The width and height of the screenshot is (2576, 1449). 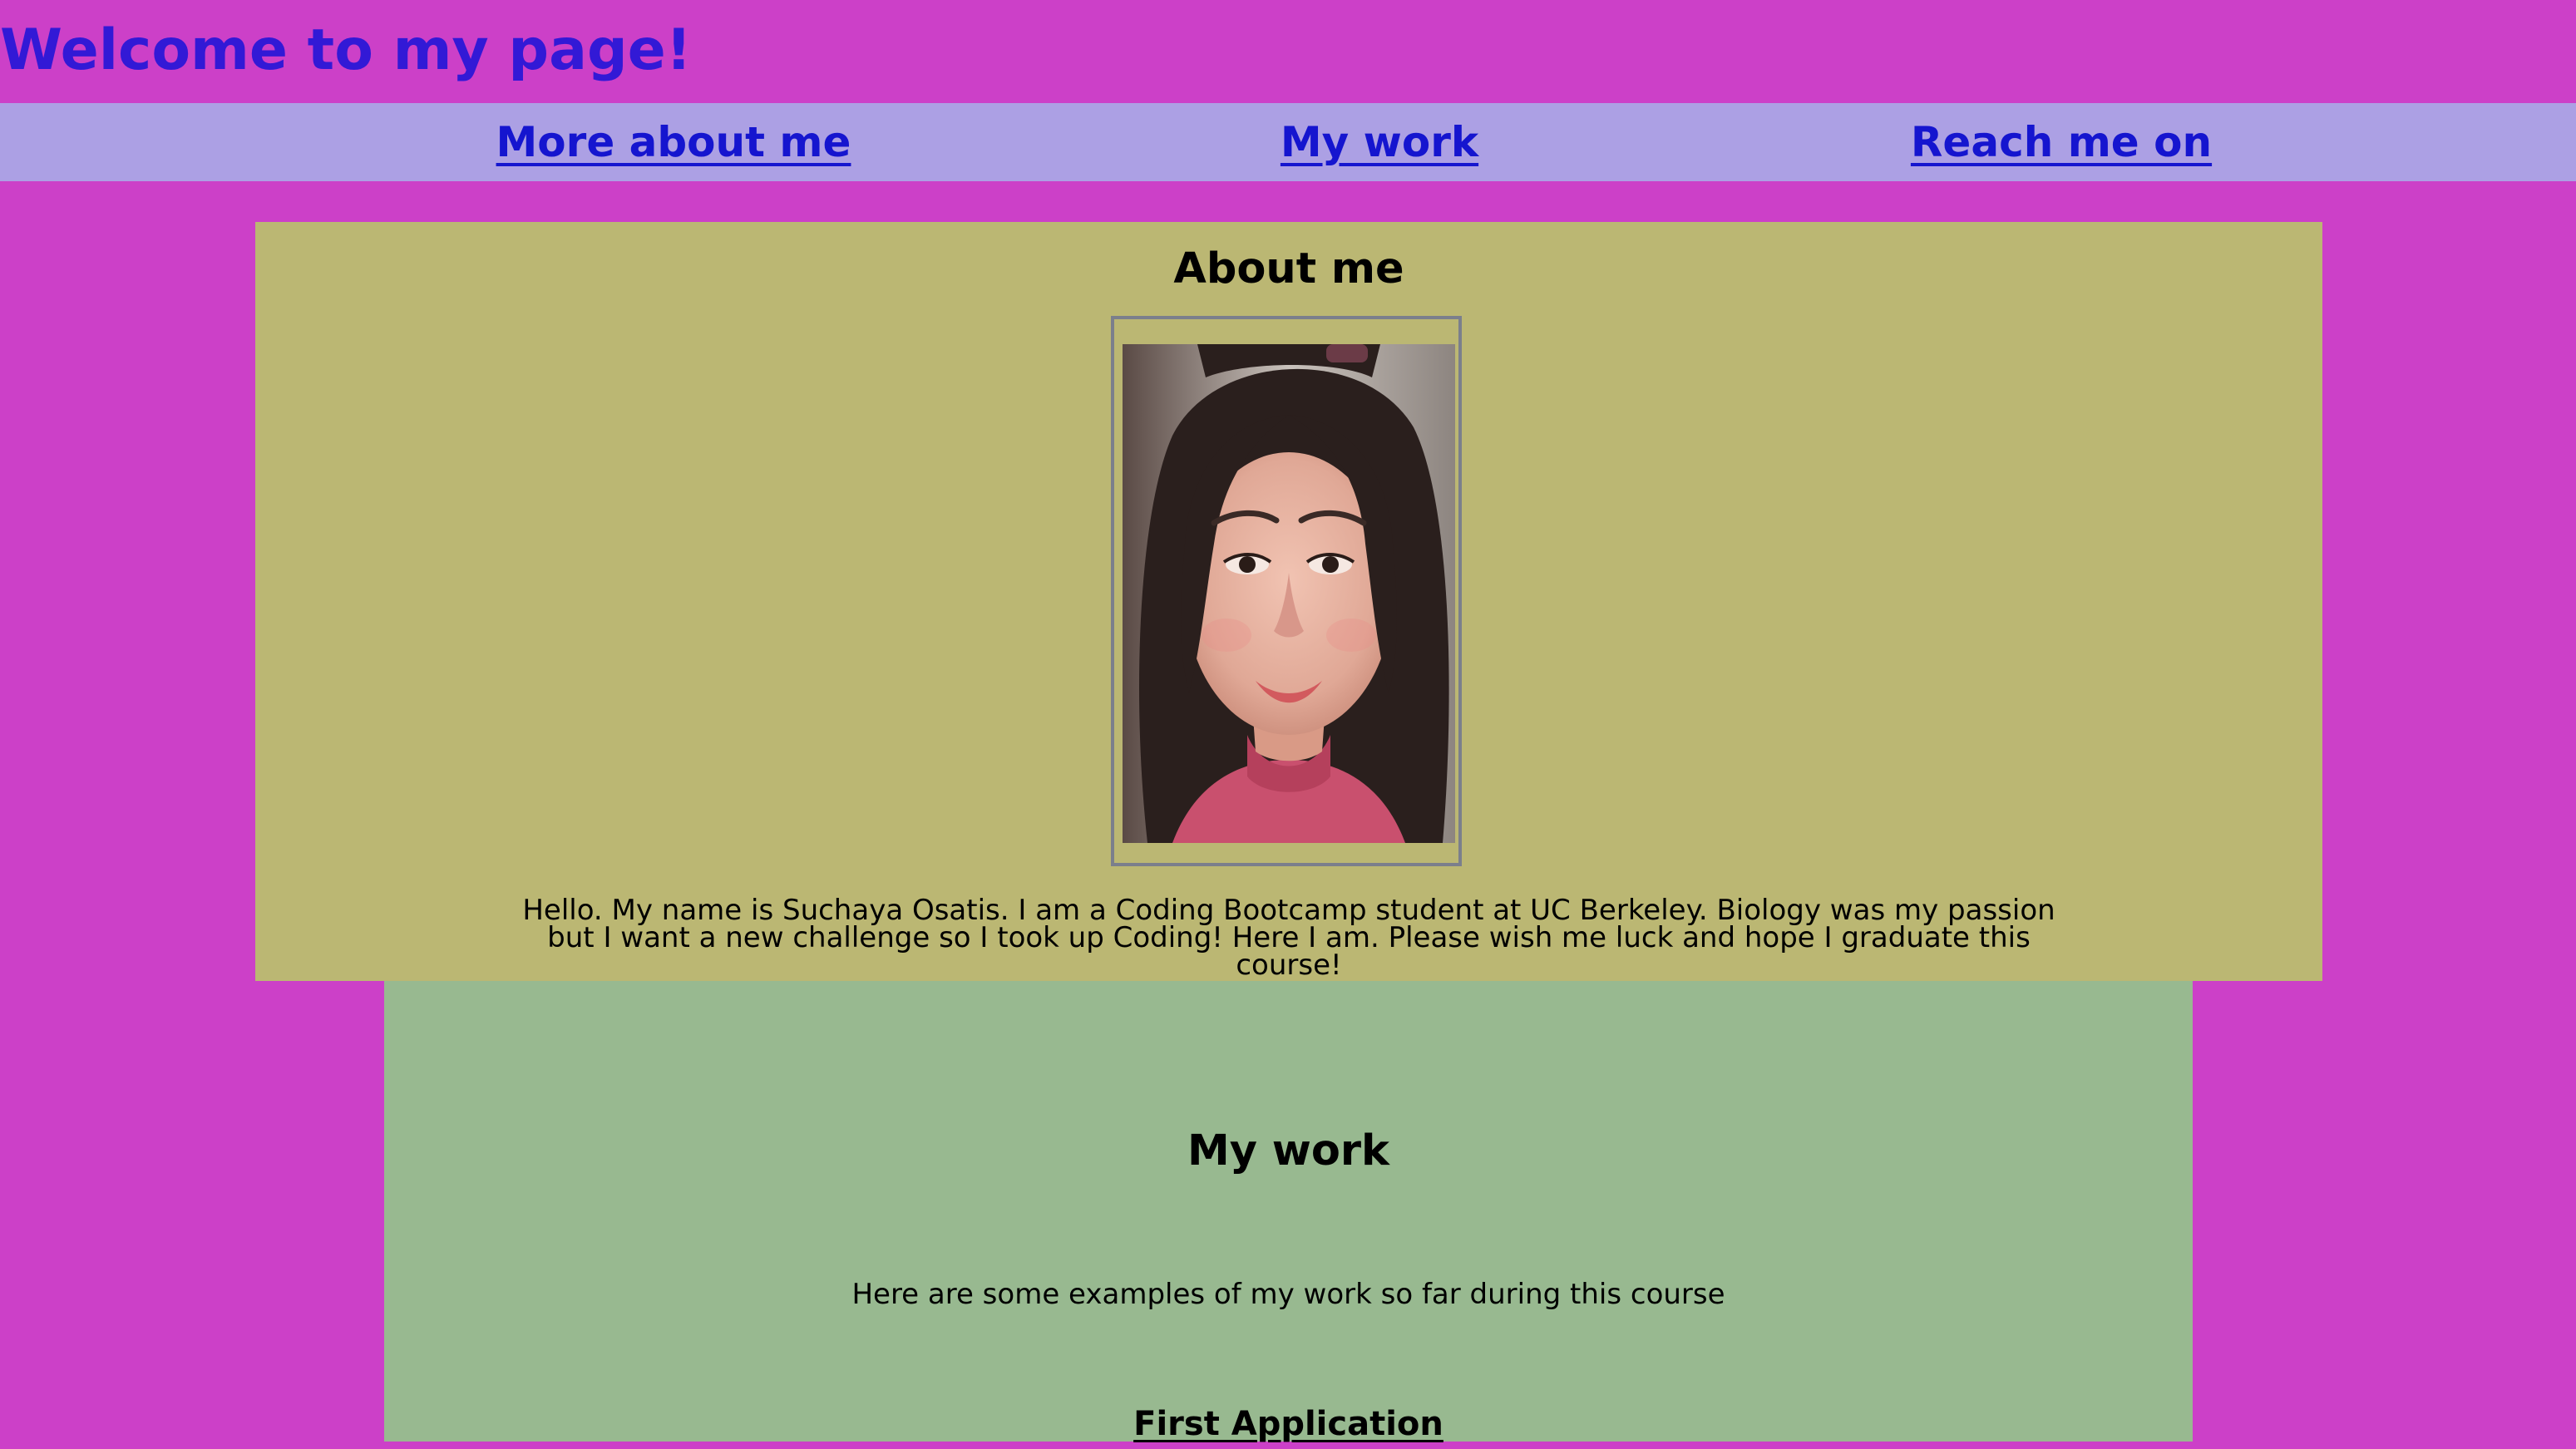 I want to click on profile-photo, so click(x=1289, y=593).